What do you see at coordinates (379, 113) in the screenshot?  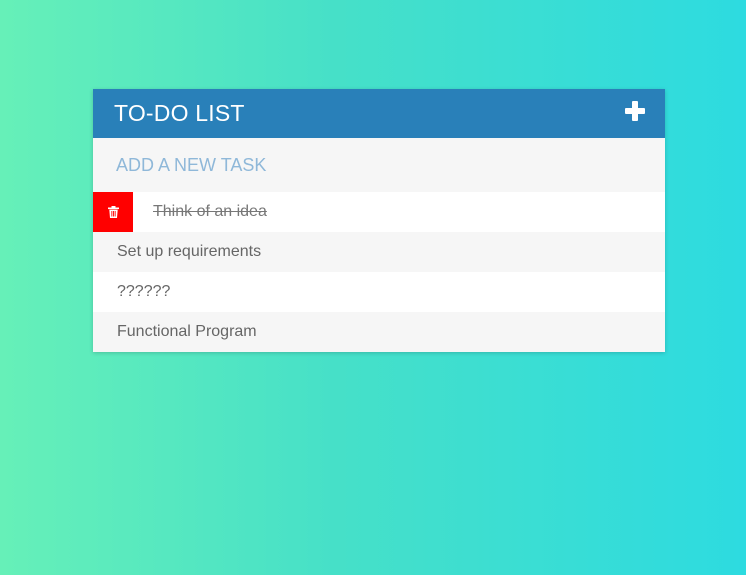 I see `todo-header: TO-DO LIST` at bounding box center [379, 113].